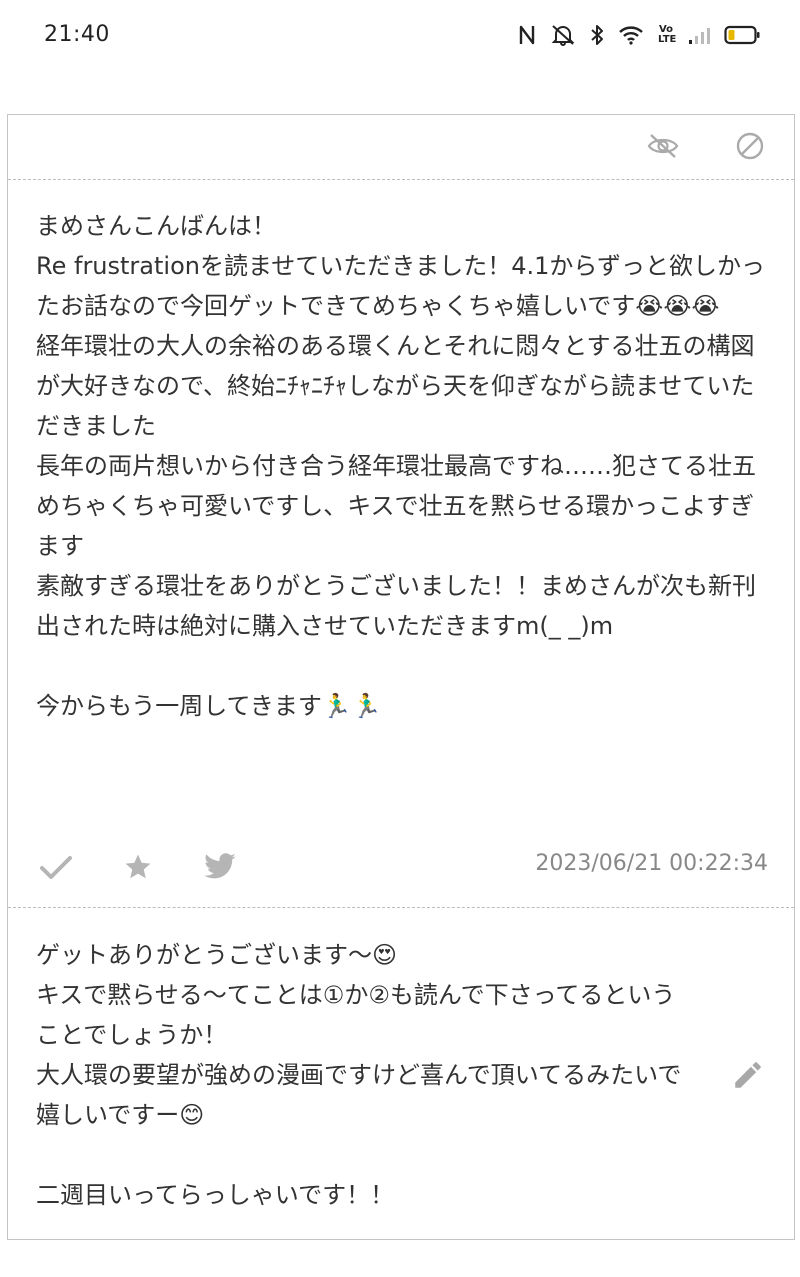 The image size is (800, 1277). Describe the element at coordinates (77, 34) in the screenshot. I see `status-time: 21:40` at that location.